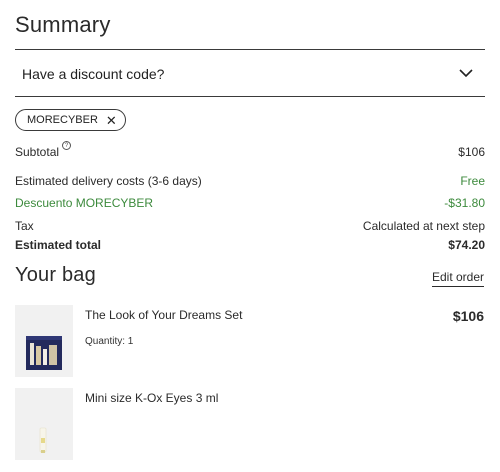  What do you see at coordinates (37, 152) in the screenshot?
I see `subtotal-label: Subtotal` at bounding box center [37, 152].